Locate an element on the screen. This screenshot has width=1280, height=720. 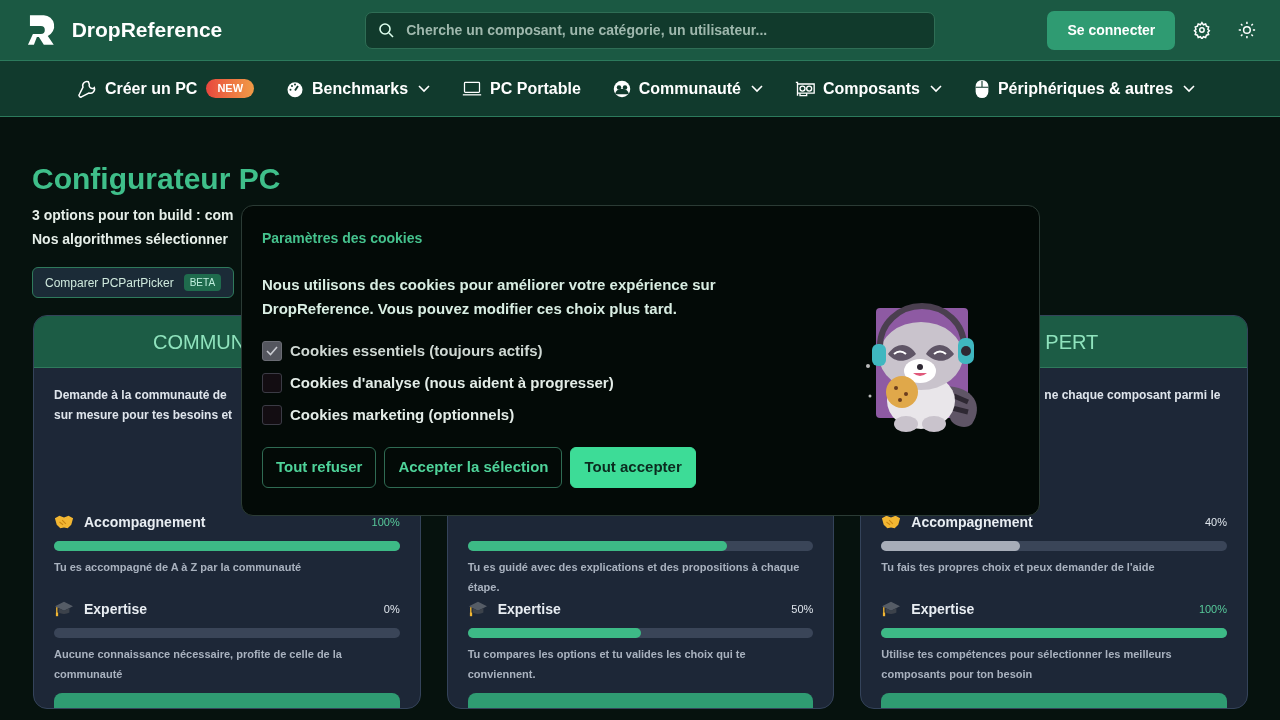
laptop-icon is located at coordinates (472, 88).